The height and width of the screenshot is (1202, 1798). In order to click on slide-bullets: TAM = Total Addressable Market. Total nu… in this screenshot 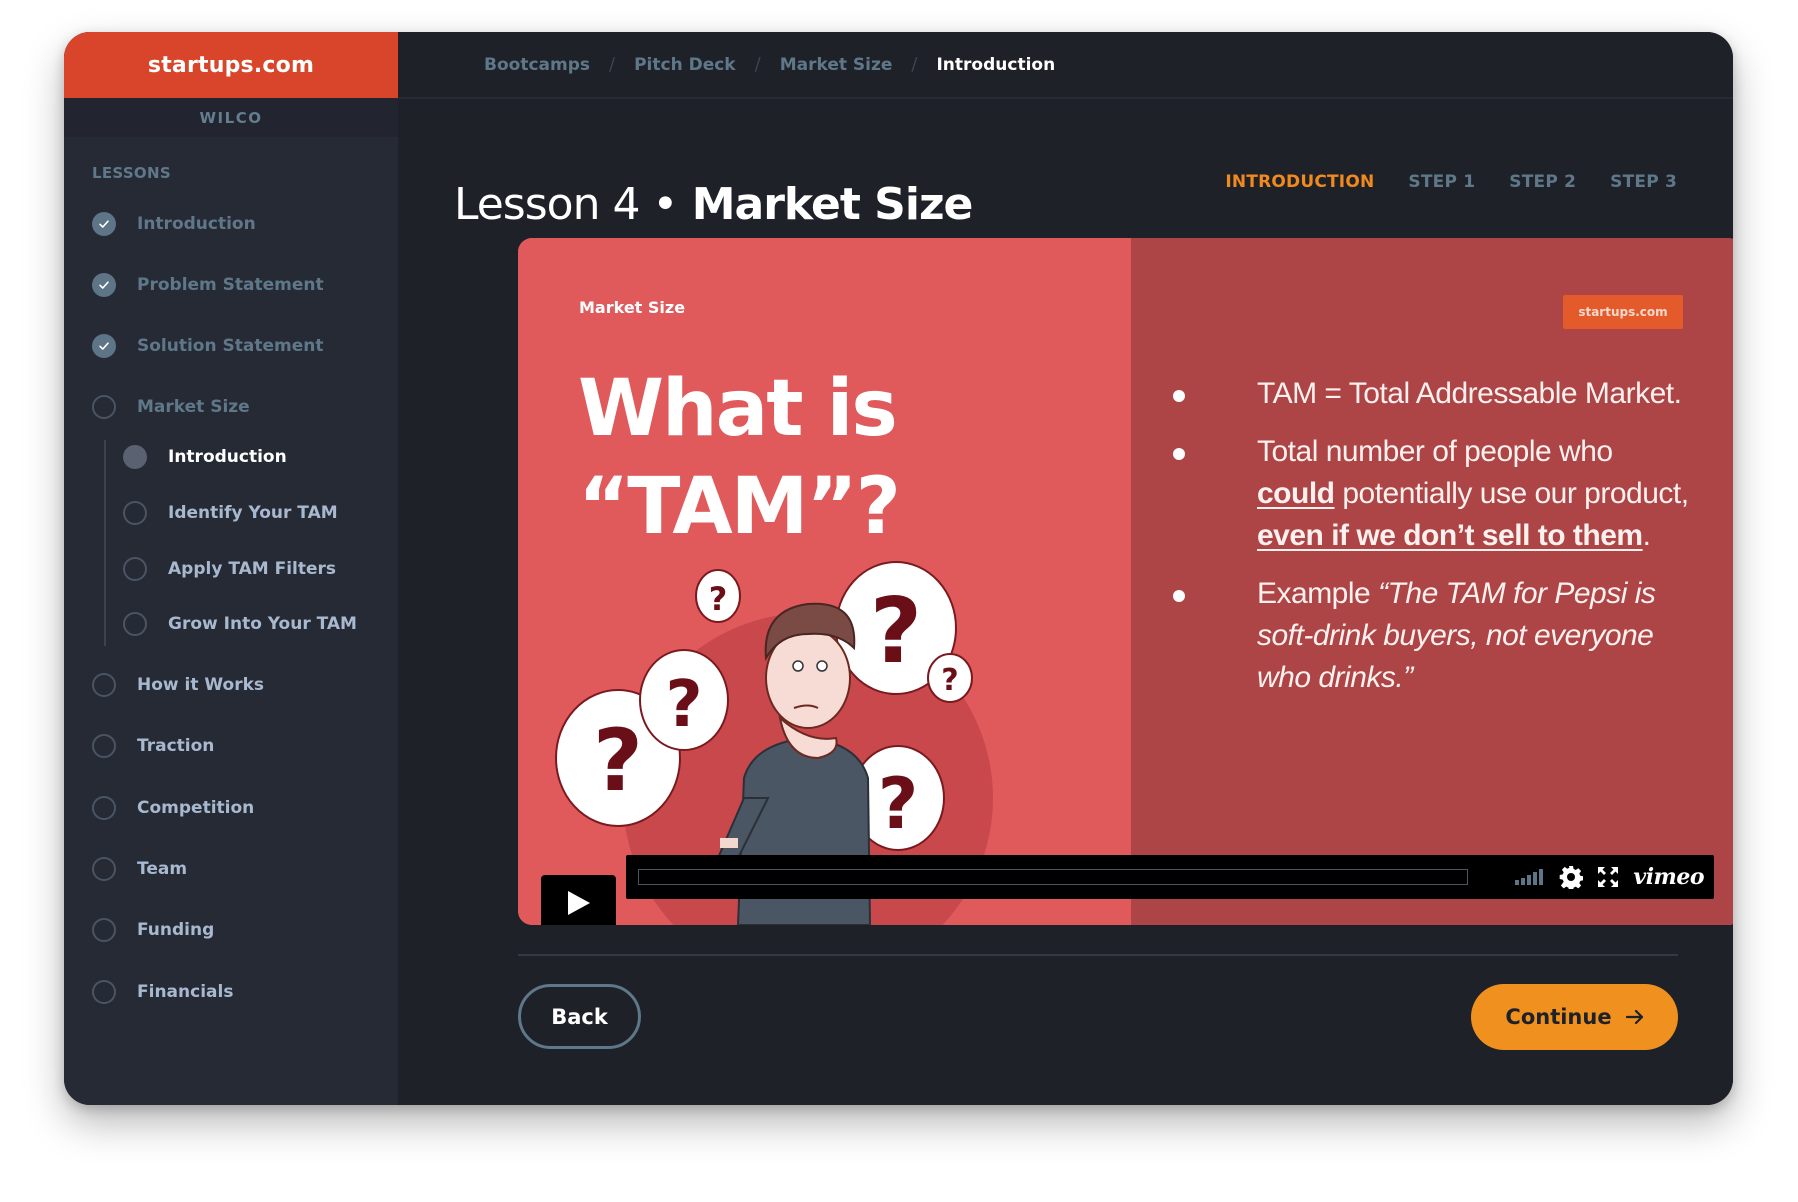, I will do `click(1431, 544)`.